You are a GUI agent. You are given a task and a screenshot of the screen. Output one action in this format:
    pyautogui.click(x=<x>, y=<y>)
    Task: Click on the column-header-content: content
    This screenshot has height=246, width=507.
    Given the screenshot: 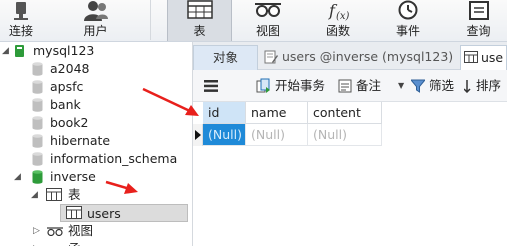 What is the action you would take?
    pyautogui.click(x=345, y=113)
    